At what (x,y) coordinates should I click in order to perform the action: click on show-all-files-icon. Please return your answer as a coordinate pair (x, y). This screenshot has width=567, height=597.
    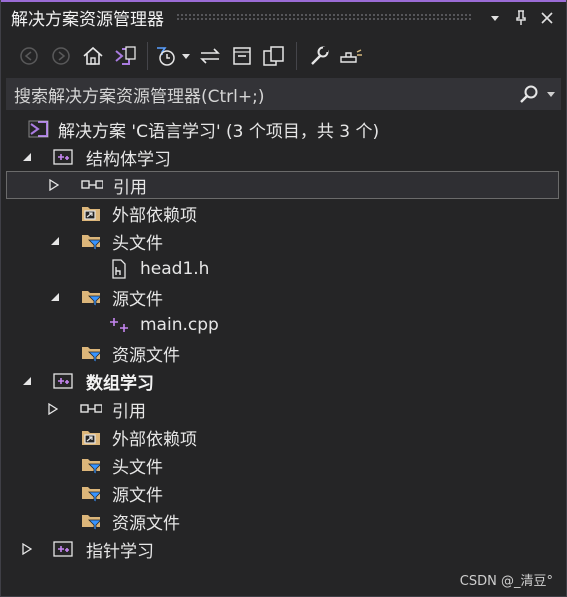
    Looking at the image, I should click on (273, 56).